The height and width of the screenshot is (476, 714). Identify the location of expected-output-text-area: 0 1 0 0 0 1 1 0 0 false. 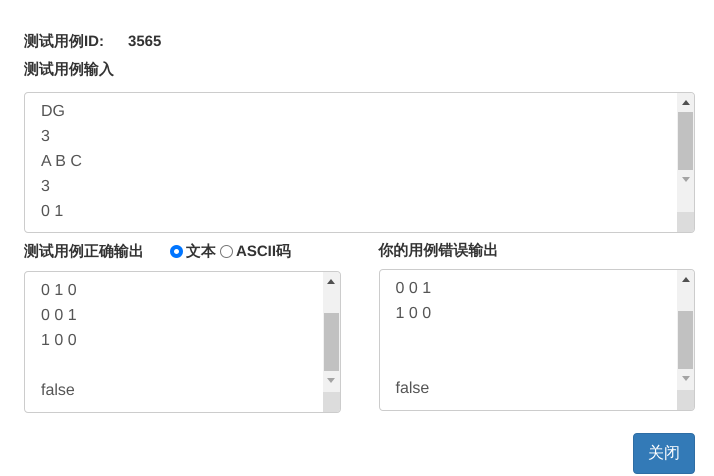
(182, 342).